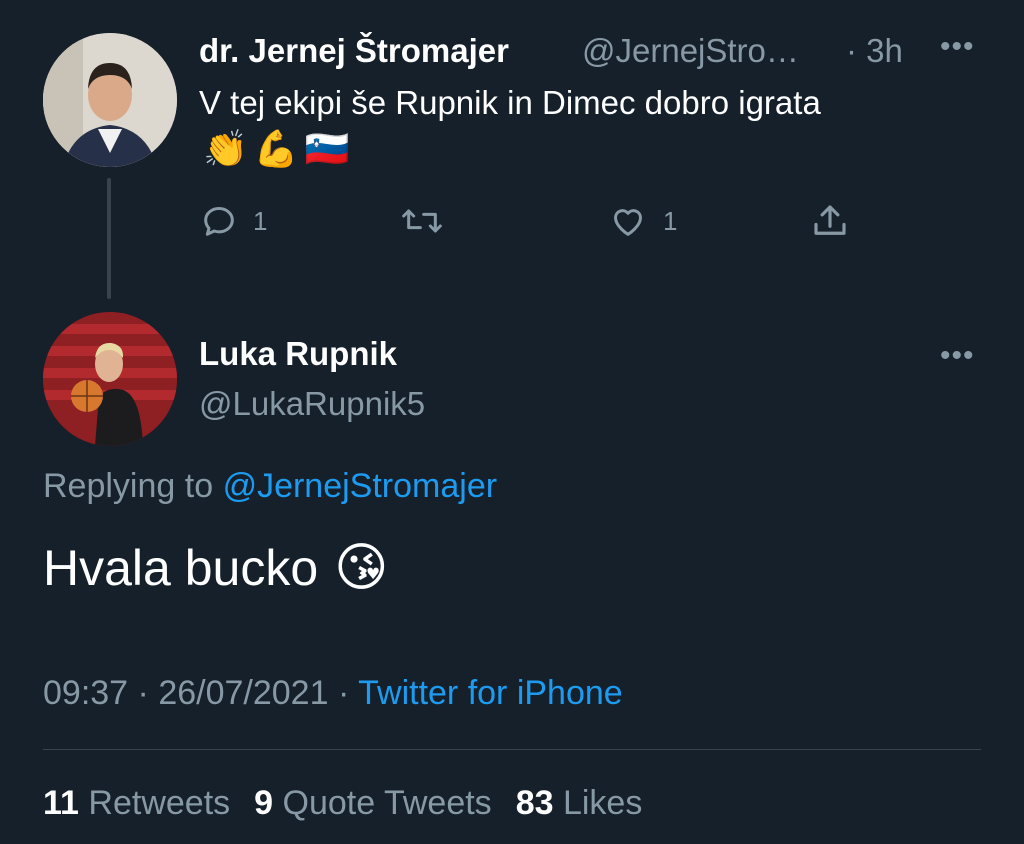  I want to click on quote-tweets-count: 9, so click(264, 803).